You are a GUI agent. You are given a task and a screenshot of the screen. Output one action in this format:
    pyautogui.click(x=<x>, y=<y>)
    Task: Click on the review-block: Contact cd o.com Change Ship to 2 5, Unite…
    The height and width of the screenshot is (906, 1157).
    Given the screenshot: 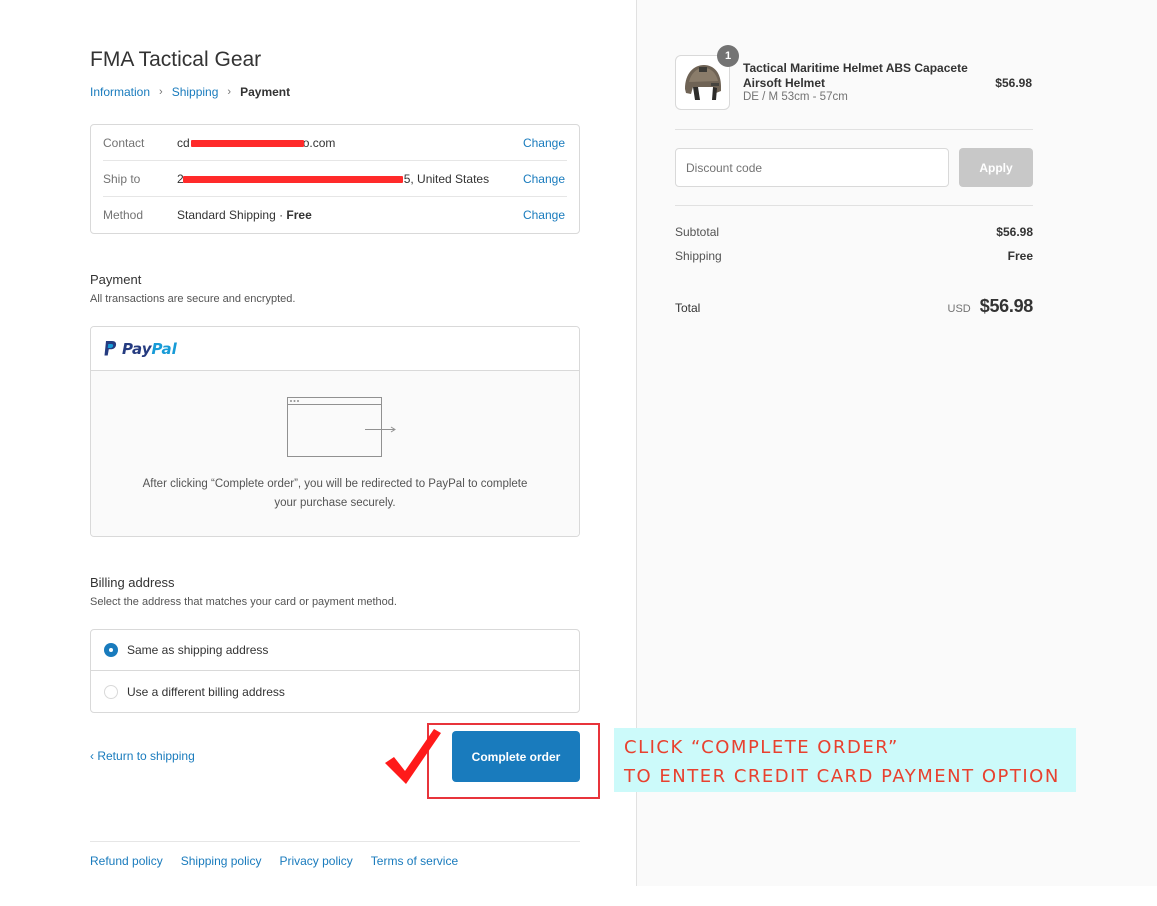 What is the action you would take?
    pyautogui.click(x=335, y=179)
    